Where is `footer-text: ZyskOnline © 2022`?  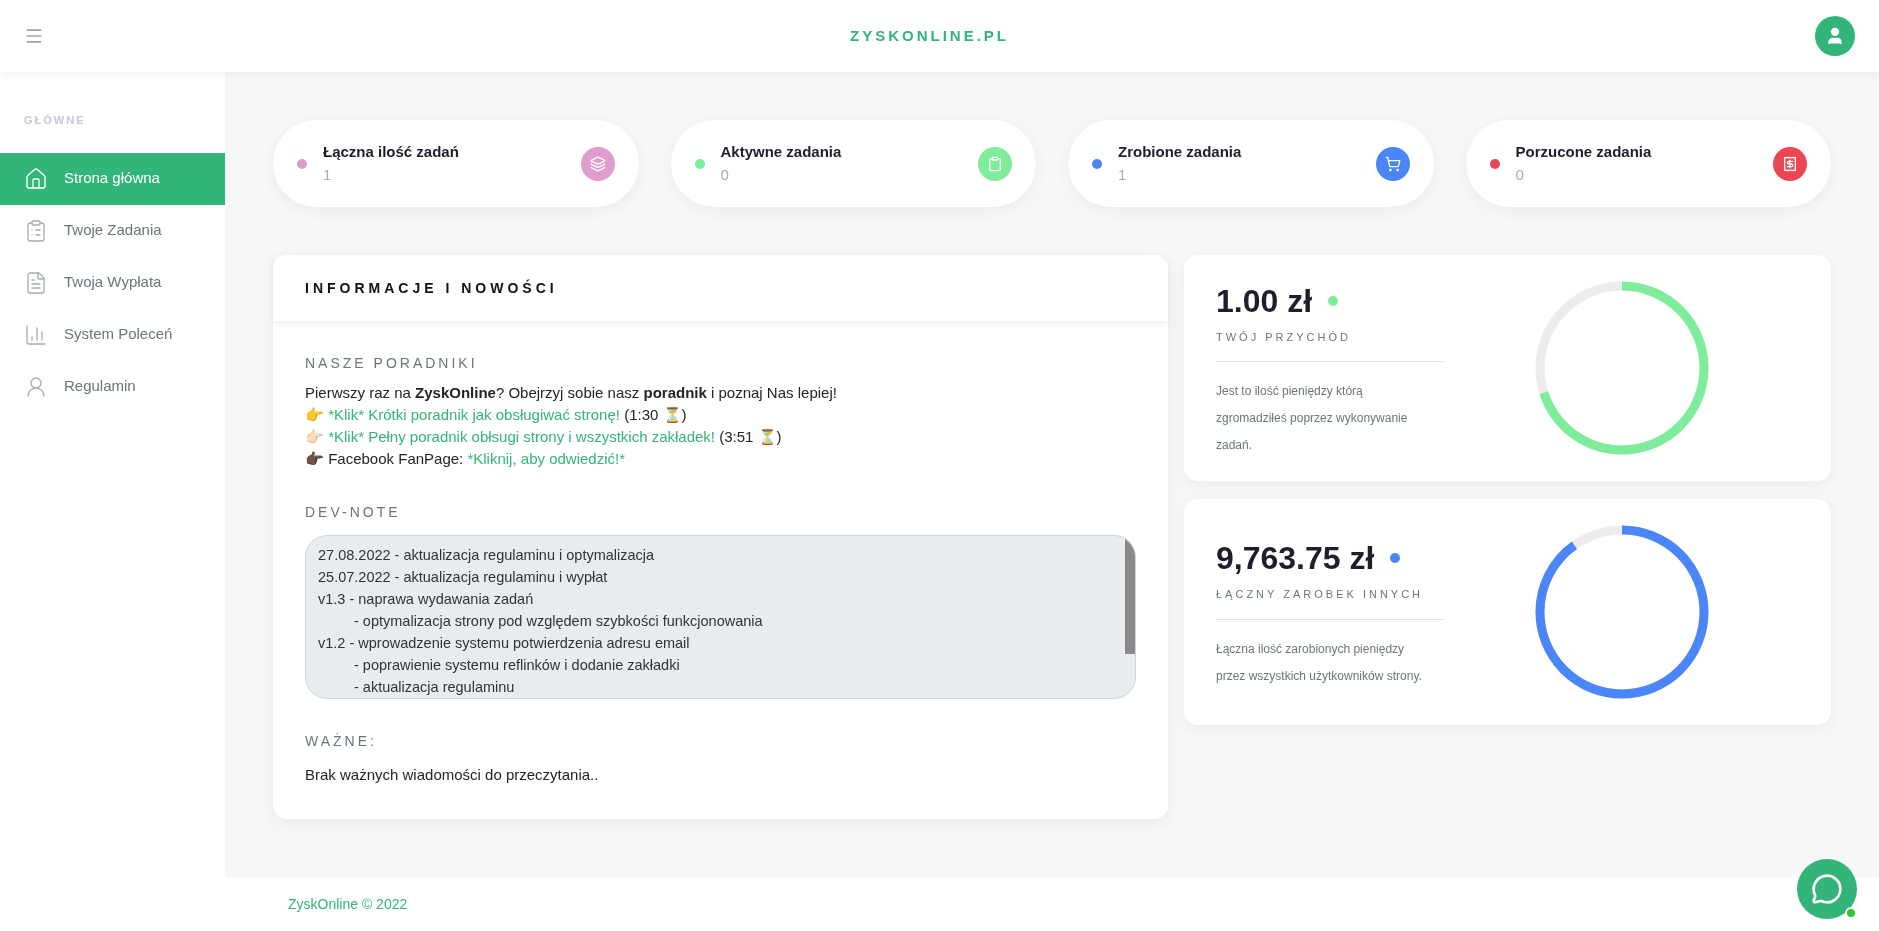
footer-text: ZyskOnline © 2022 is located at coordinates (348, 904).